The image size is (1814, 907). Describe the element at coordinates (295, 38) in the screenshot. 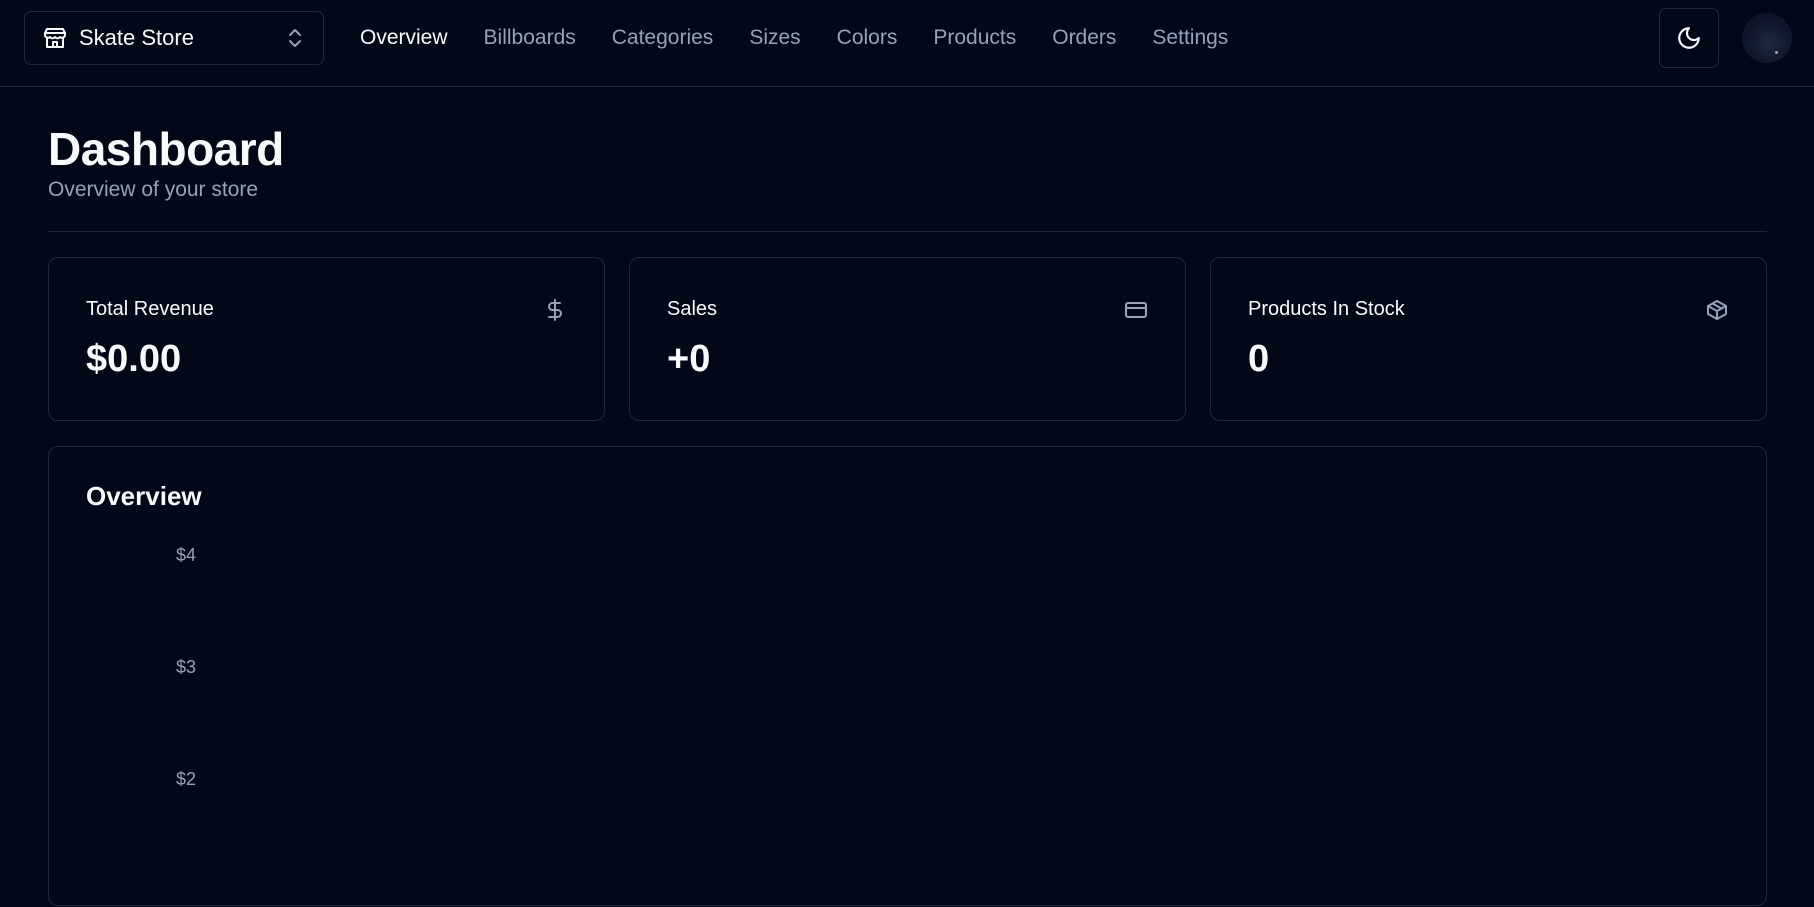

I see `chevrons-up-down-icon` at that location.